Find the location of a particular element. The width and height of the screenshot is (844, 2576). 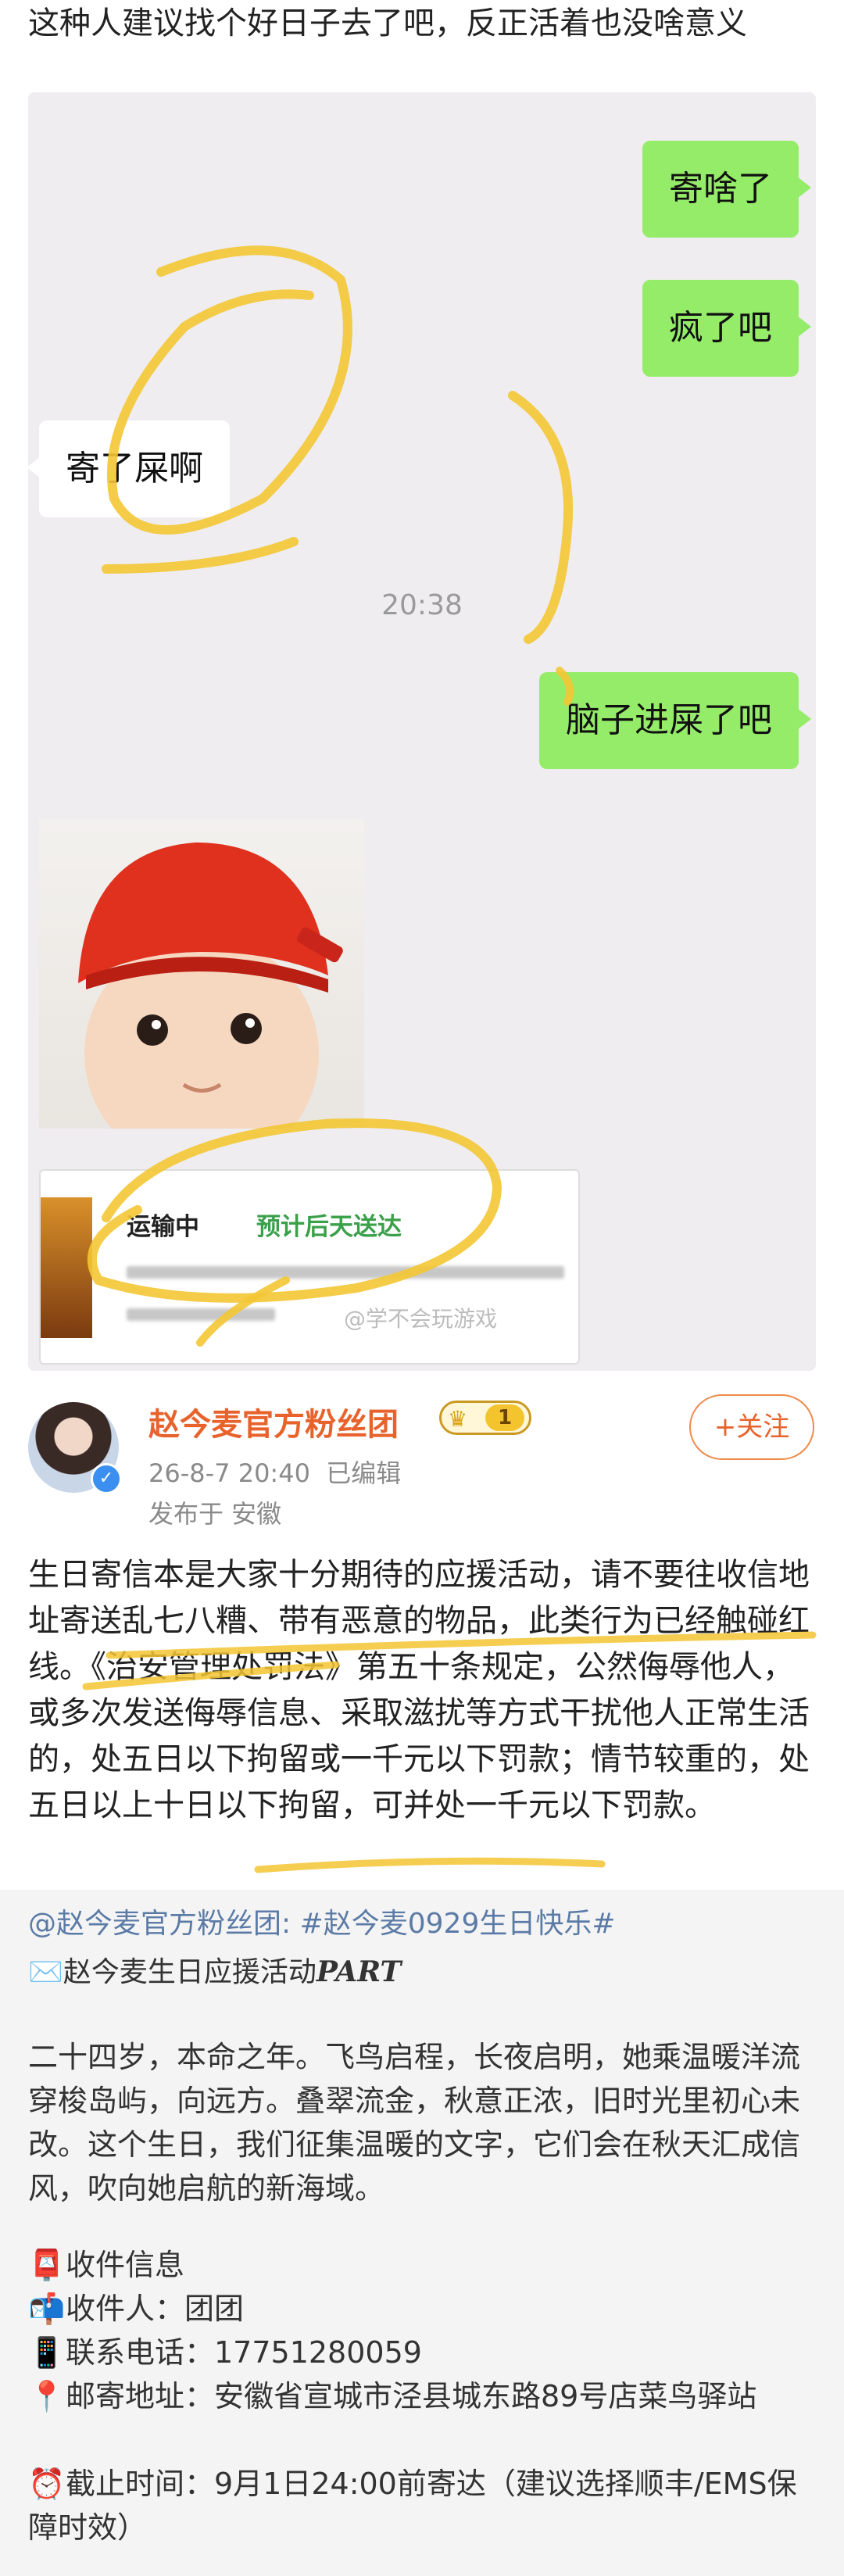

phone-icon: 📱 is located at coordinates (47, 2352).